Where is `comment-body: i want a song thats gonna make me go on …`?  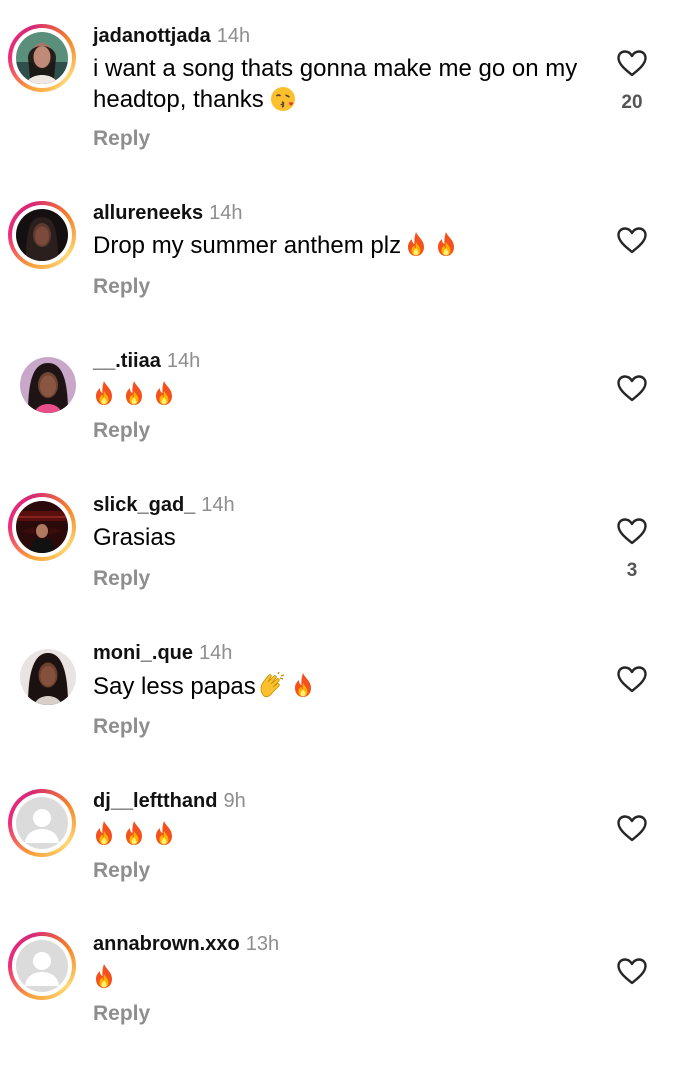 comment-body: i want a song thats gonna make me go on … is located at coordinates (335, 84).